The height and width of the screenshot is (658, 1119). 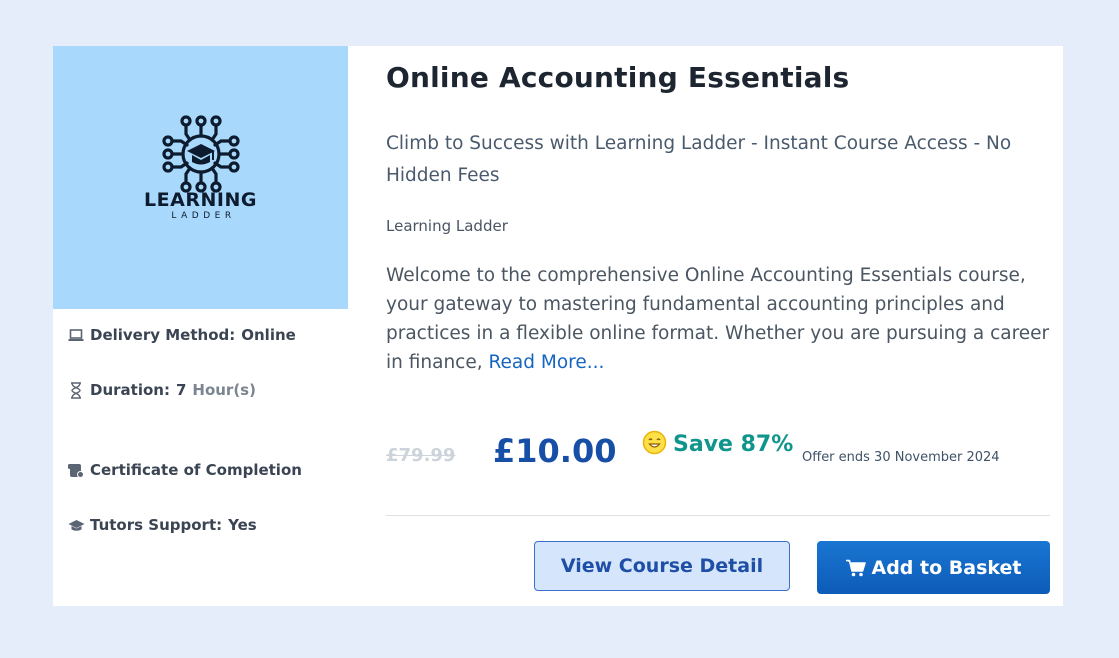 What do you see at coordinates (654, 444) in the screenshot?
I see `smiley-icon` at bounding box center [654, 444].